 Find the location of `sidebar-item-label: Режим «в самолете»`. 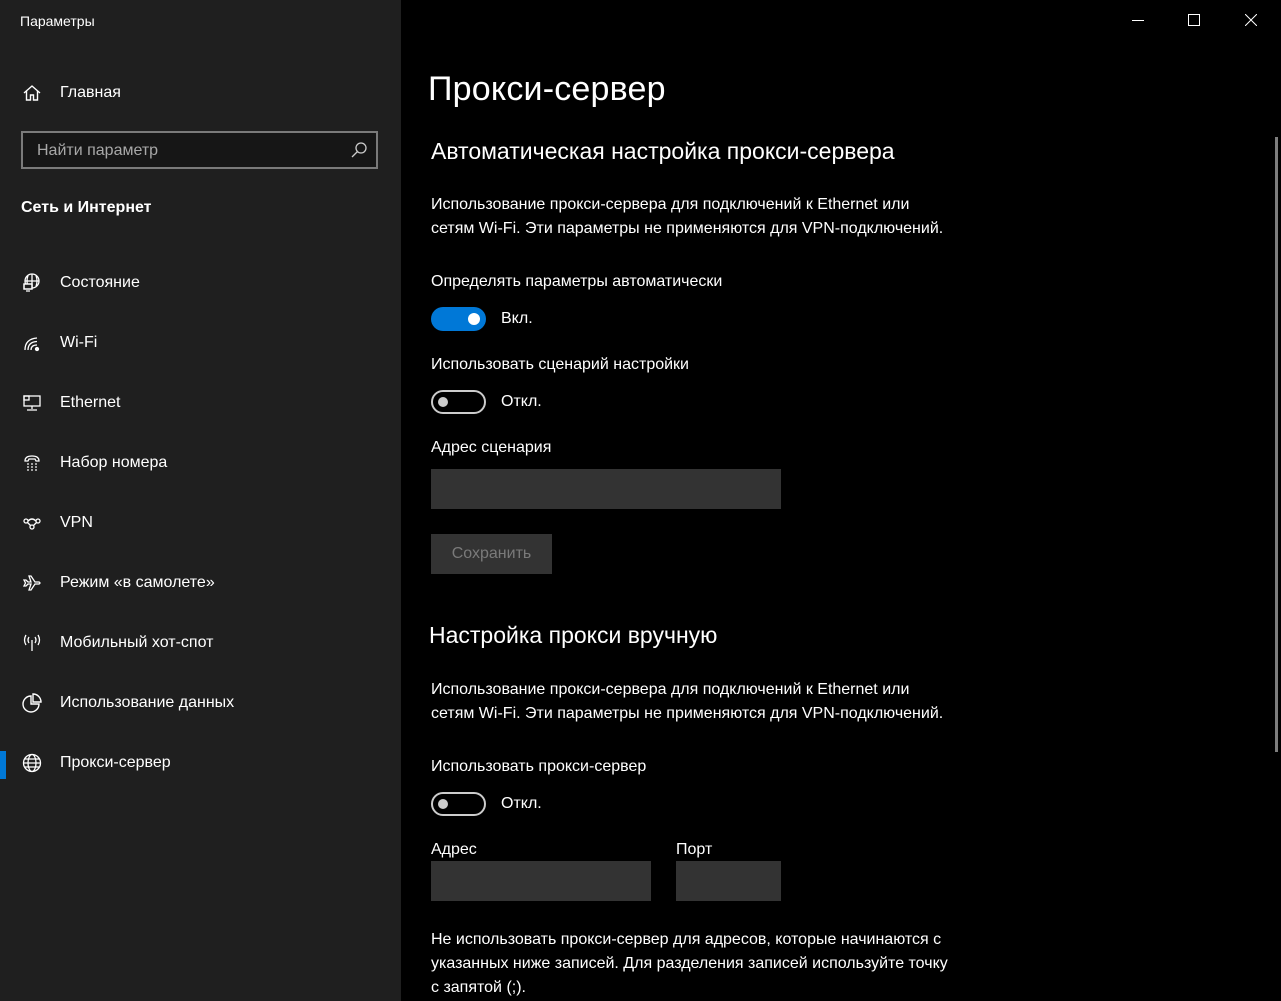

sidebar-item-label: Режим «в самолете» is located at coordinates (137, 582).